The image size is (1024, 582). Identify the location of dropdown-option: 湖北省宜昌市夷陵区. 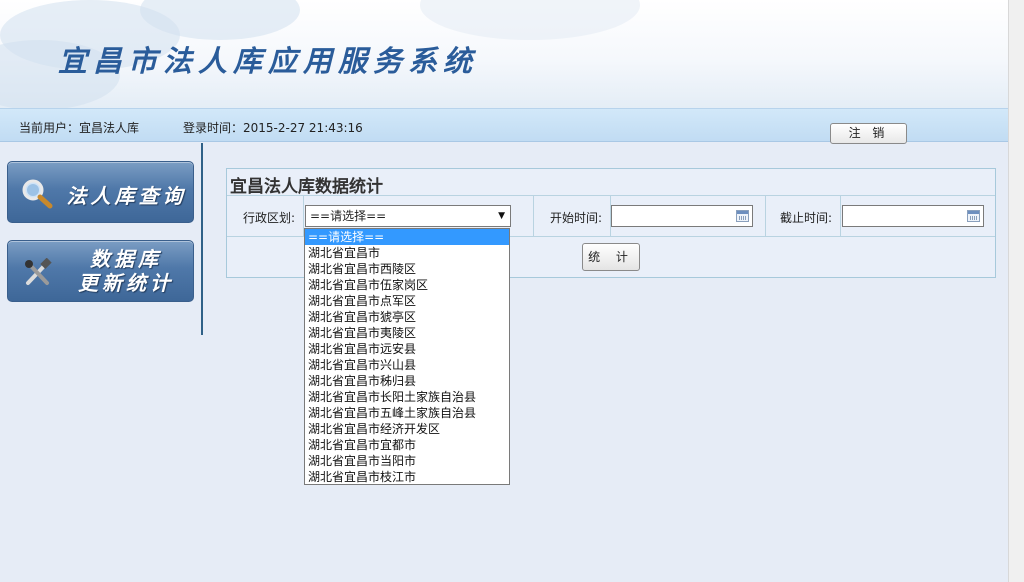
(407, 333).